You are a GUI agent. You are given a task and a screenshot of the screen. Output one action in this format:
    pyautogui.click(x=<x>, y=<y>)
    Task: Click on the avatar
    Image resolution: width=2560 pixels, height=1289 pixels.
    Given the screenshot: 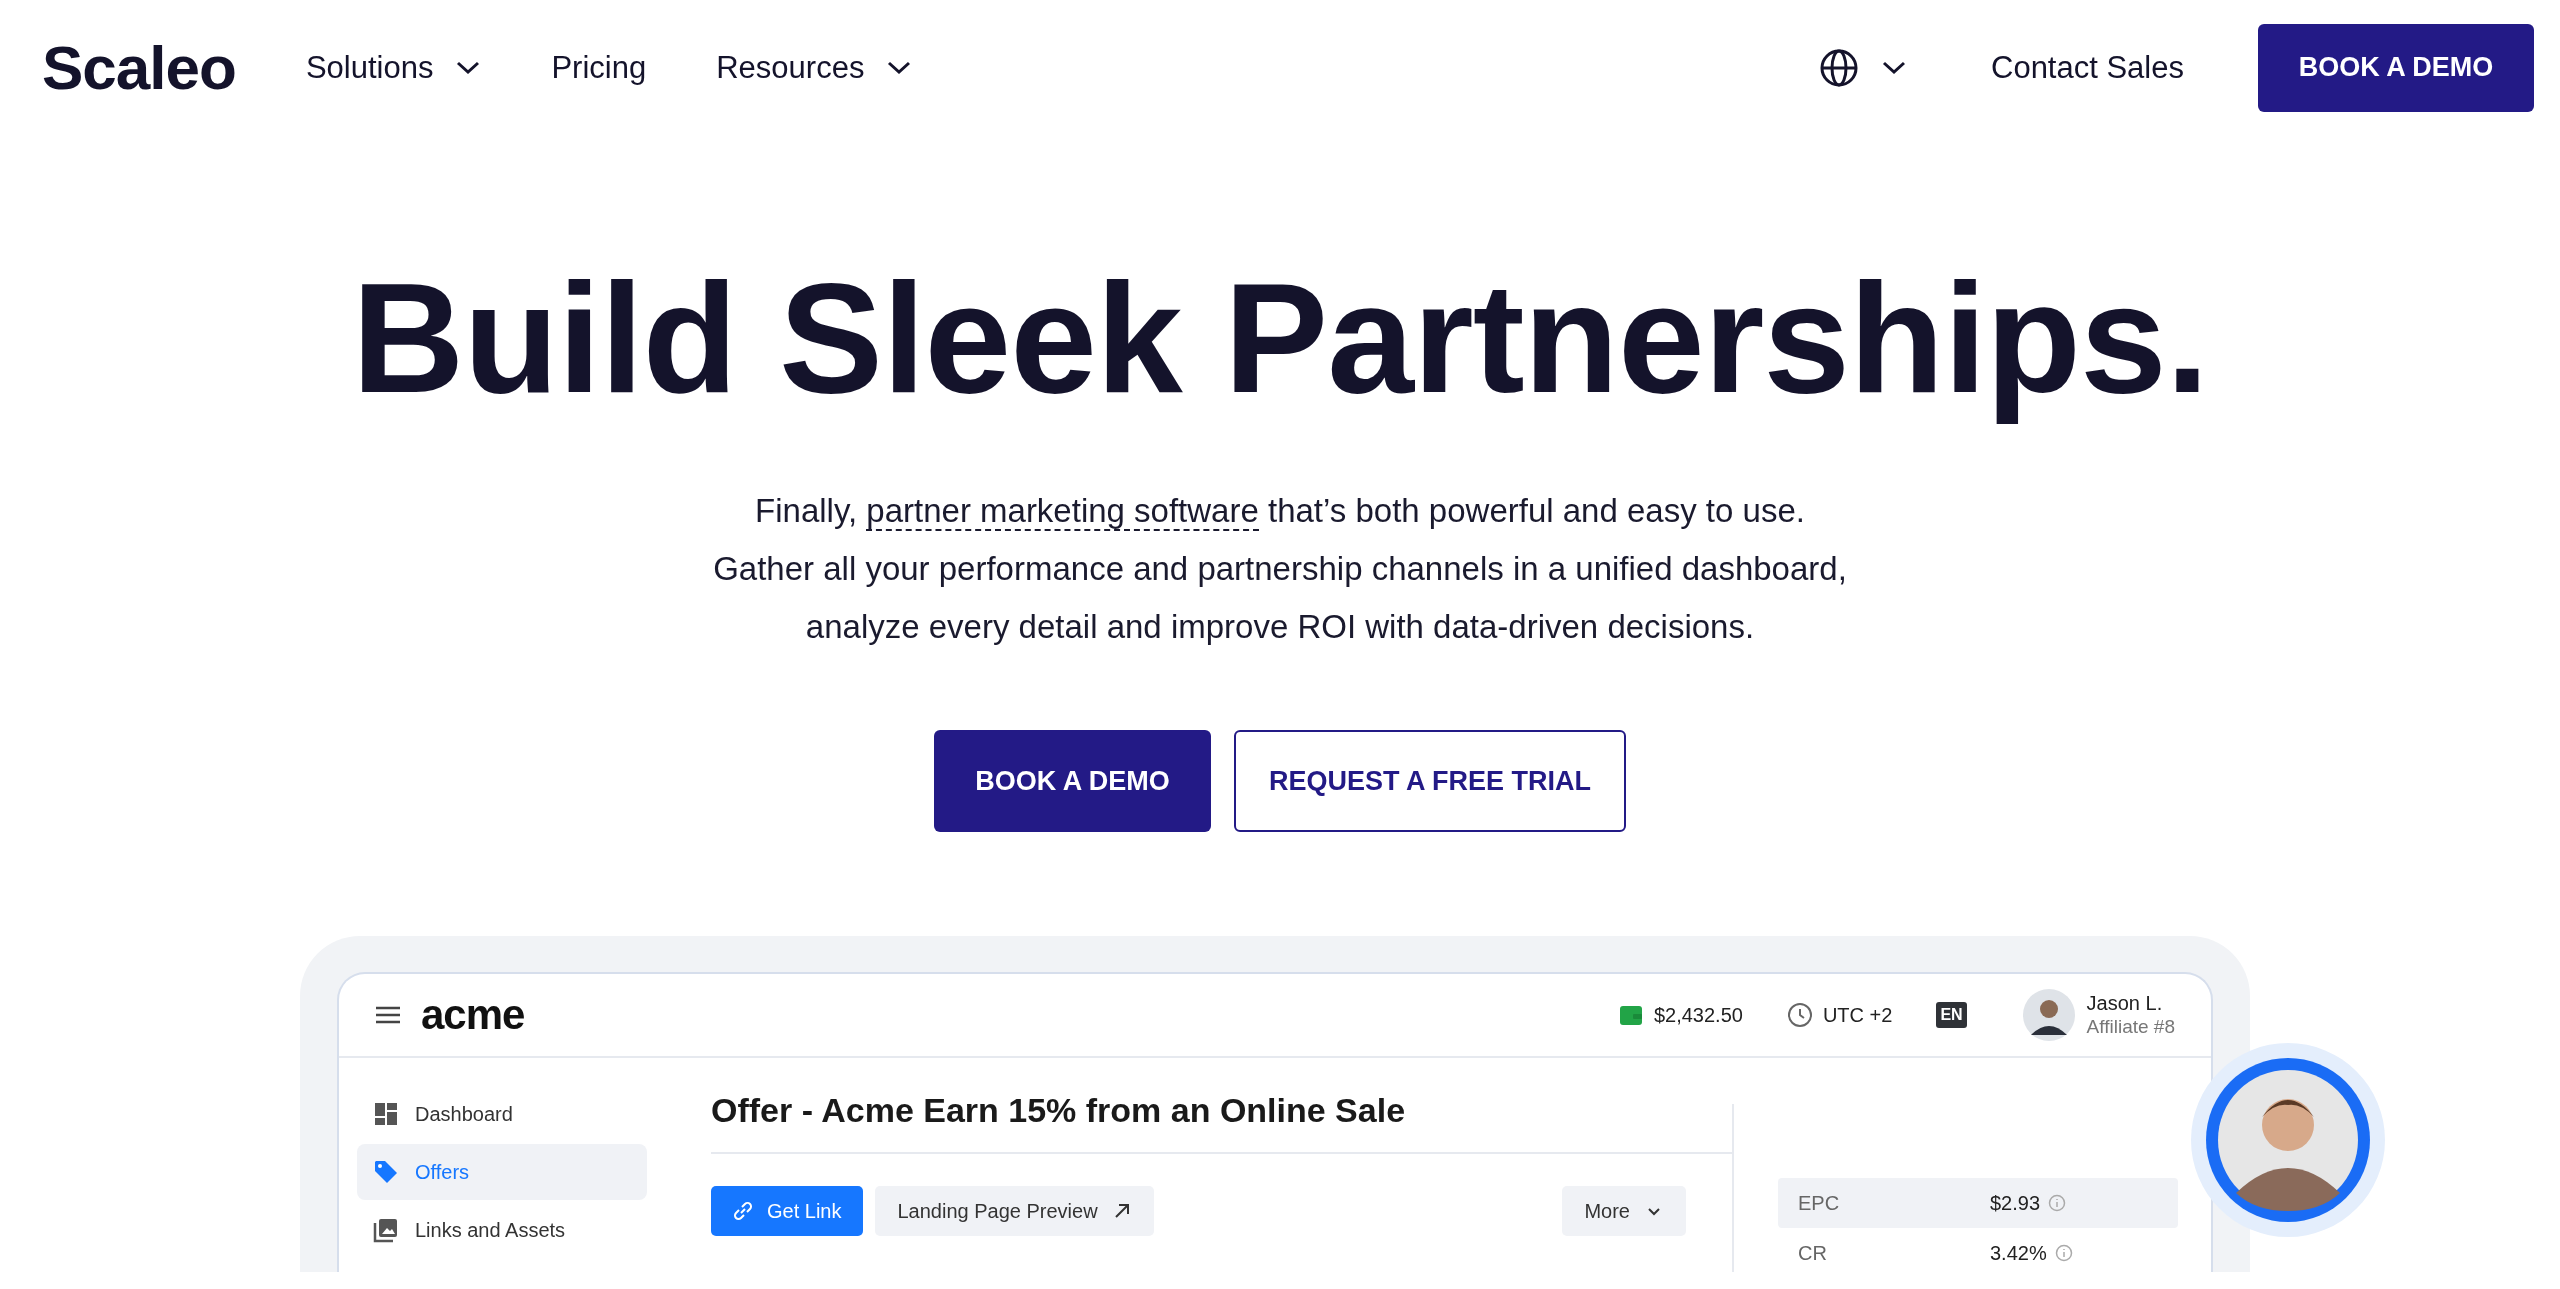 What is the action you would take?
    pyautogui.click(x=2048, y=1015)
    